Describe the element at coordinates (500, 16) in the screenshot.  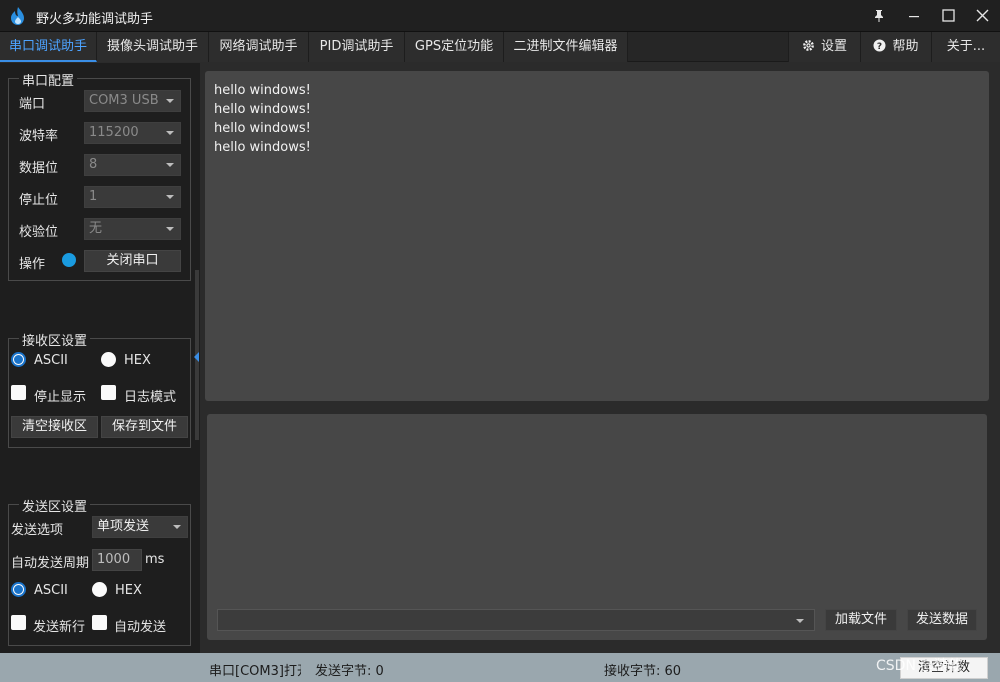
I see `title-bar: 野火多功能调试助手` at that location.